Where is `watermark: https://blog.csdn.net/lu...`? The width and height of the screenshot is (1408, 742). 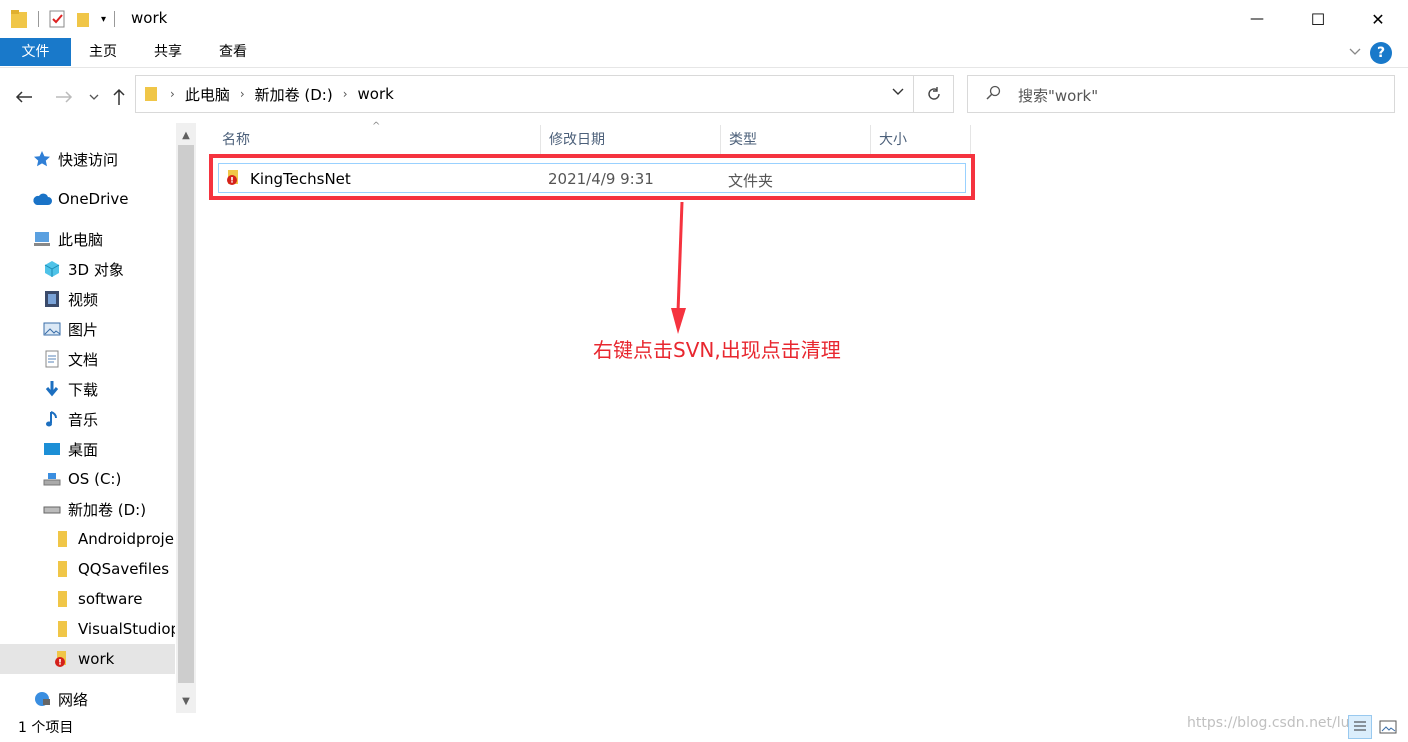 watermark: https://blog.csdn.net/lu... is located at coordinates (1275, 723).